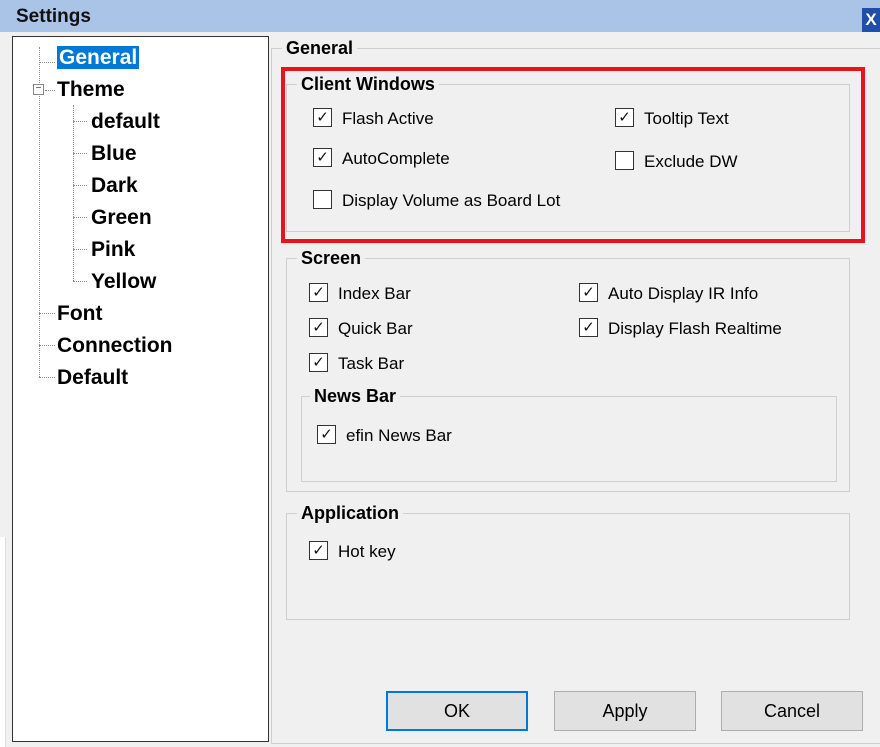 The height and width of the screenshot is (747, 880). I want to click on tree-item-label: Green, so click(121, 217).